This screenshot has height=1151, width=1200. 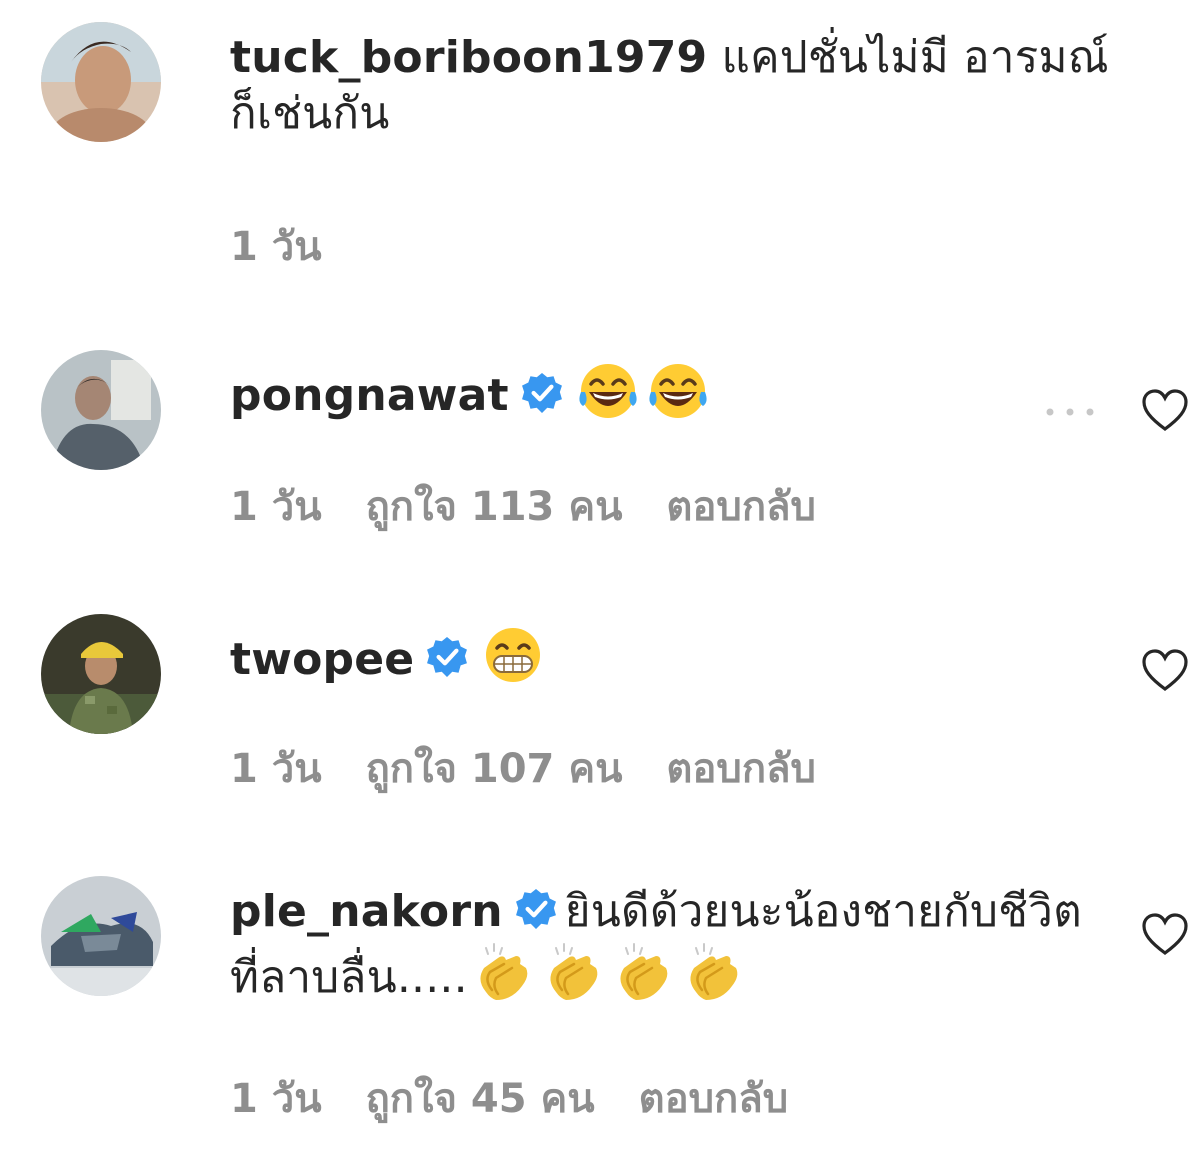 I want to click on comment-likes: ถูกใจ 113 คน, so click(x=494, y=507).